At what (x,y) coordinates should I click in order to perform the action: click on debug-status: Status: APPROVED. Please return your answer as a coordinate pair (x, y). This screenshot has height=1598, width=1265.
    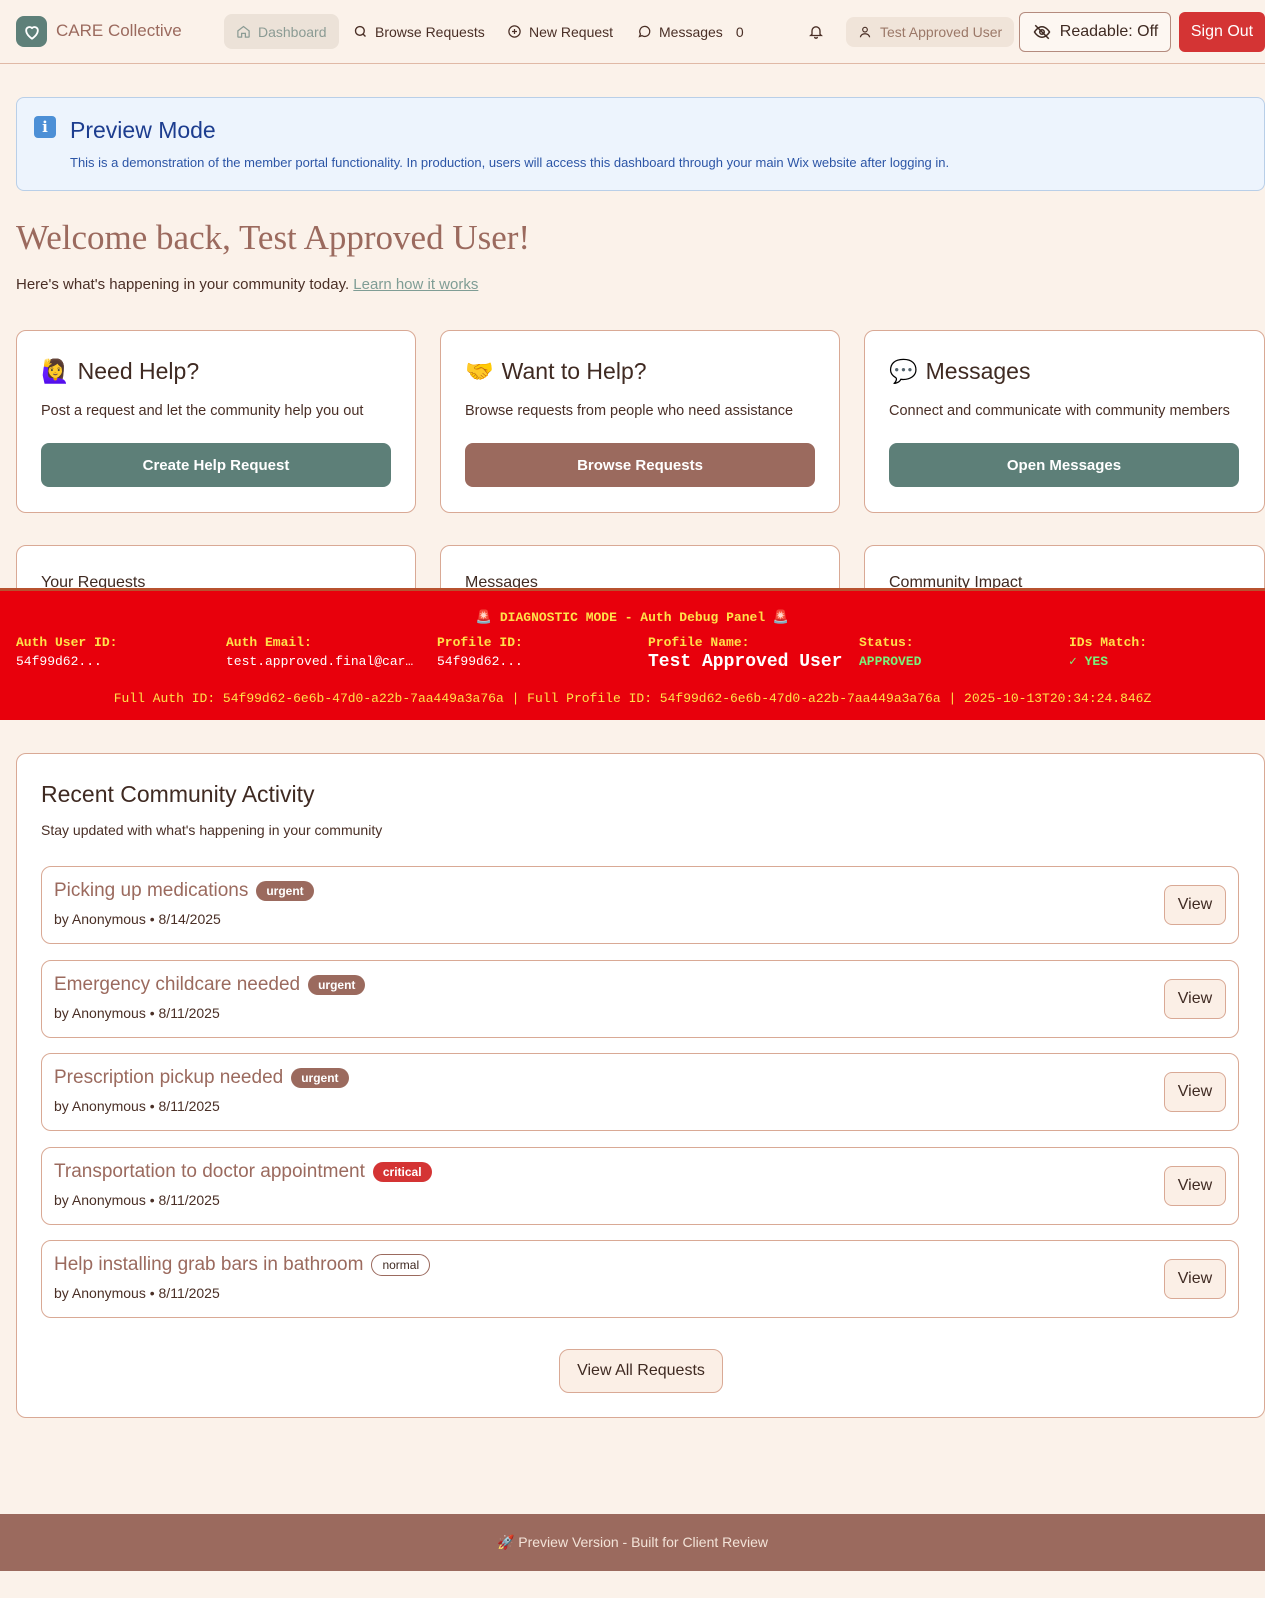
    Looking at the image, I should click on (957, 652).